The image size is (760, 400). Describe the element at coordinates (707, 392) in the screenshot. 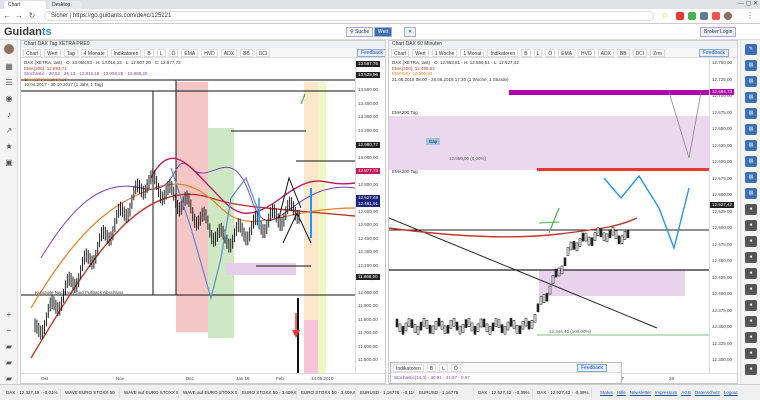

I see `footer-link: Datenschutz` at that location.